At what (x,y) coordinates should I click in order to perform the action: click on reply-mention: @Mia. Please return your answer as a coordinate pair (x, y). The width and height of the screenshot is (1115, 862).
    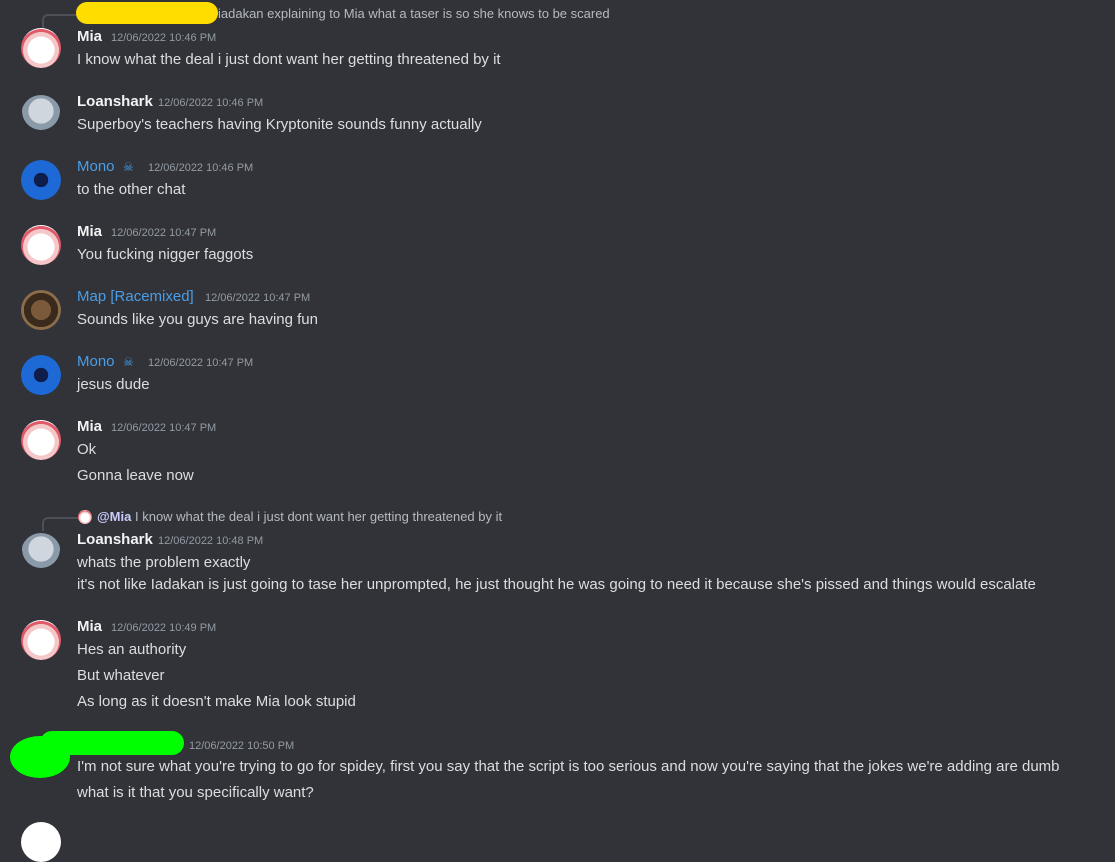
    Looking at the image, I should click on (114, 516).